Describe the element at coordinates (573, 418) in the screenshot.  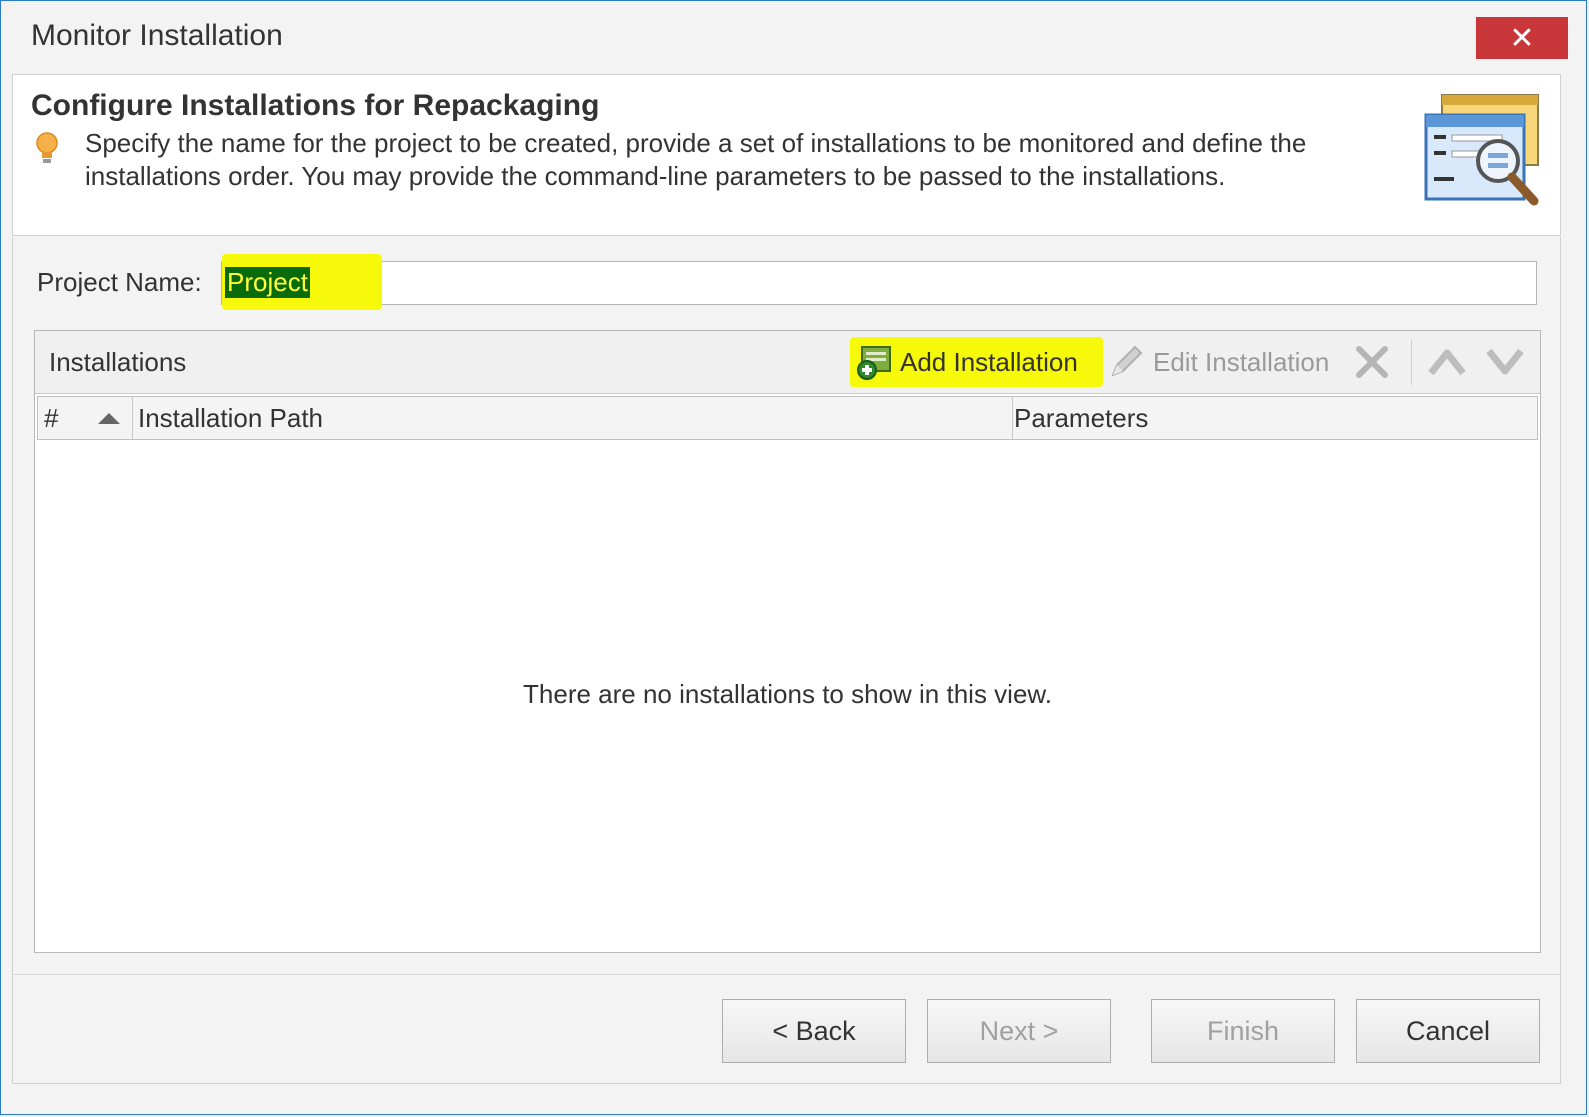
I see `column-header-installation-path: Installation Path` at that location.